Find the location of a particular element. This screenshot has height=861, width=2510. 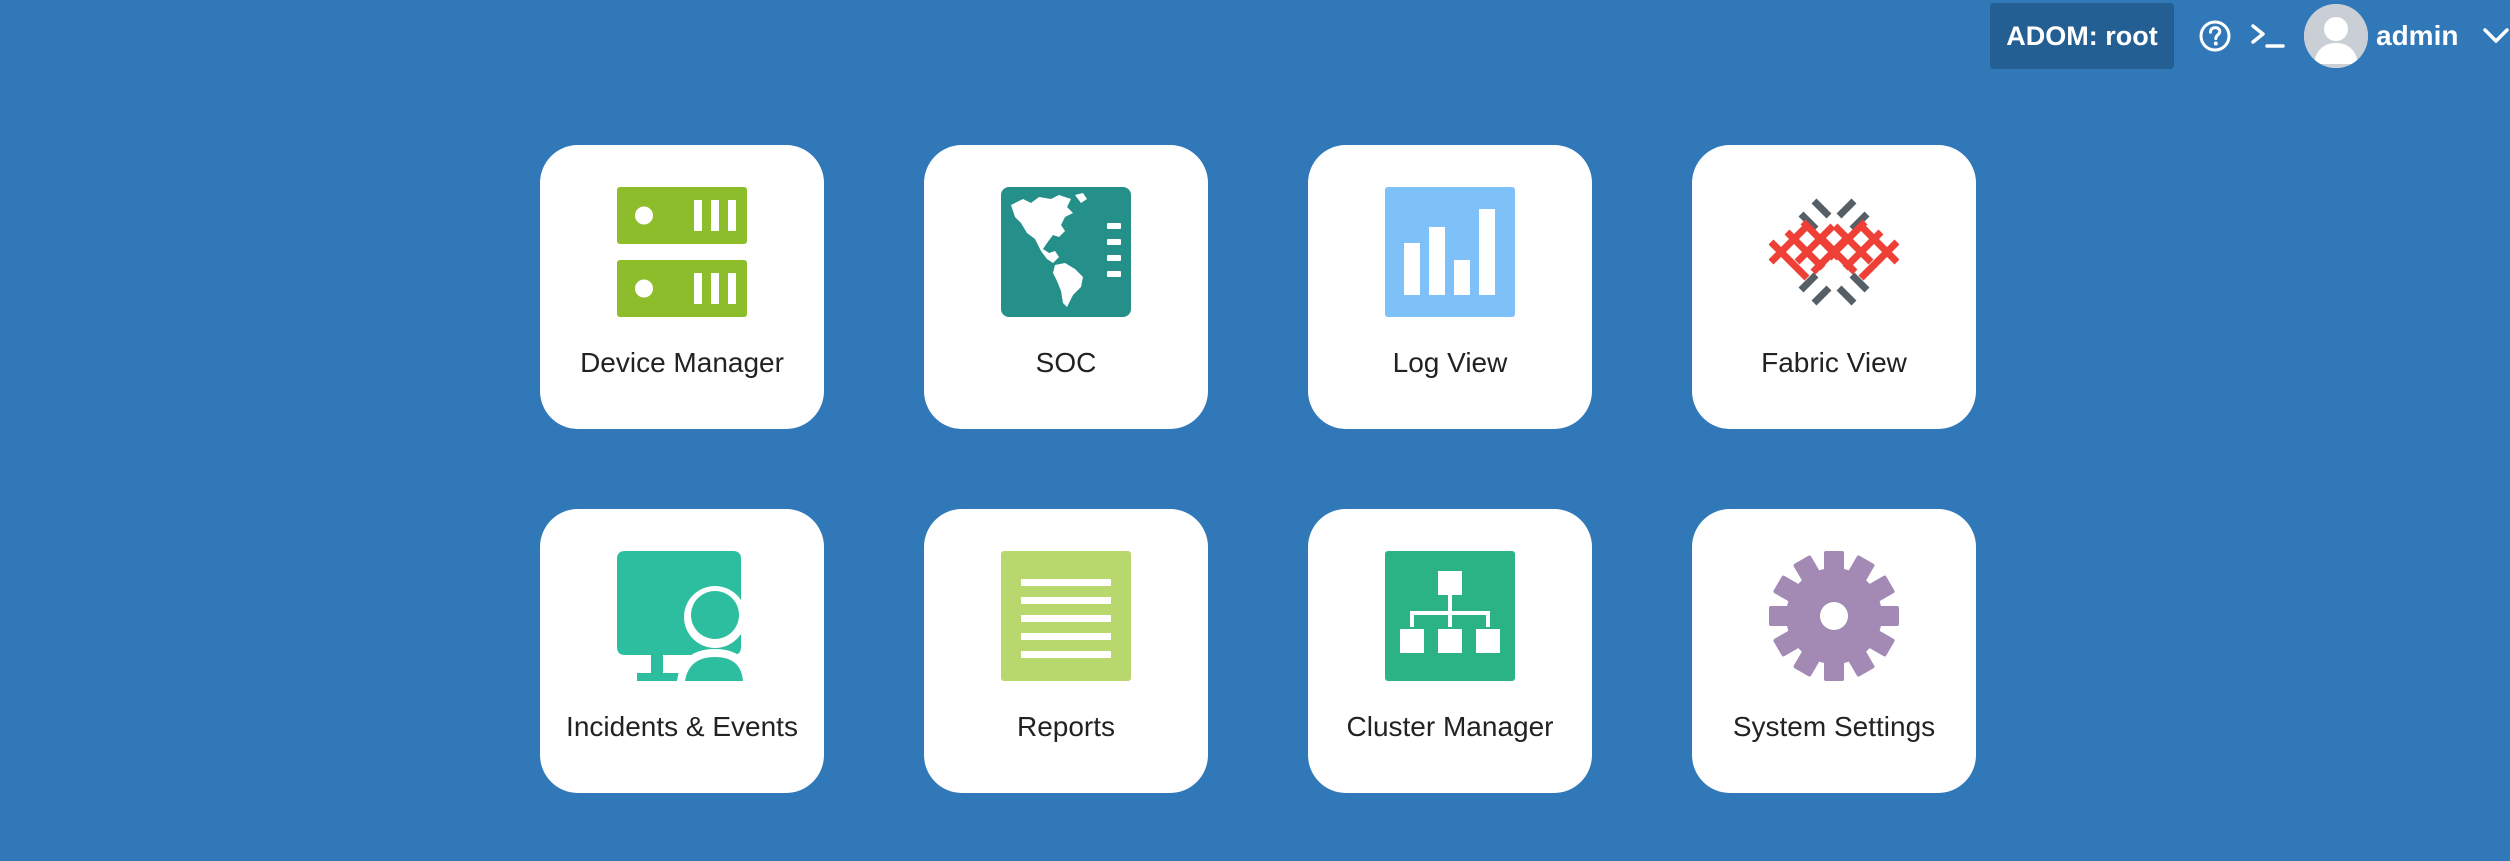

terminal-icon is located at coordinates (2268, 36).